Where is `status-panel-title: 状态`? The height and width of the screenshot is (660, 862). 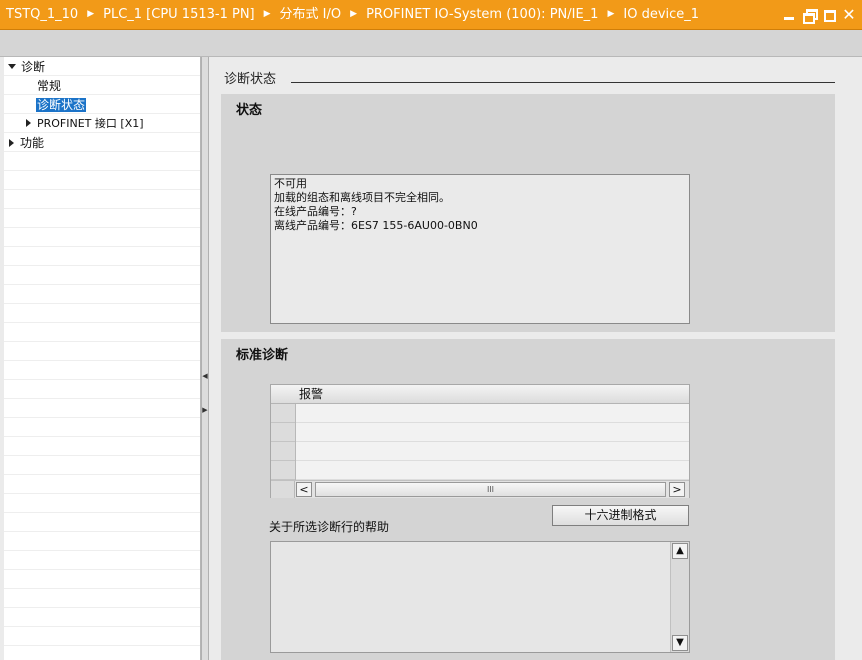 status-panel-title: 状态 is located at coordinates (249, 110).